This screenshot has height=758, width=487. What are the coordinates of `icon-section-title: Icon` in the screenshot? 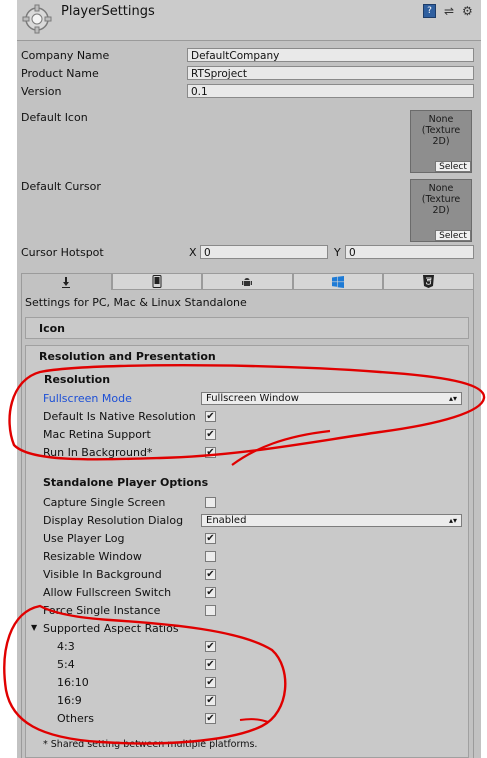 It's located at (52, 328).